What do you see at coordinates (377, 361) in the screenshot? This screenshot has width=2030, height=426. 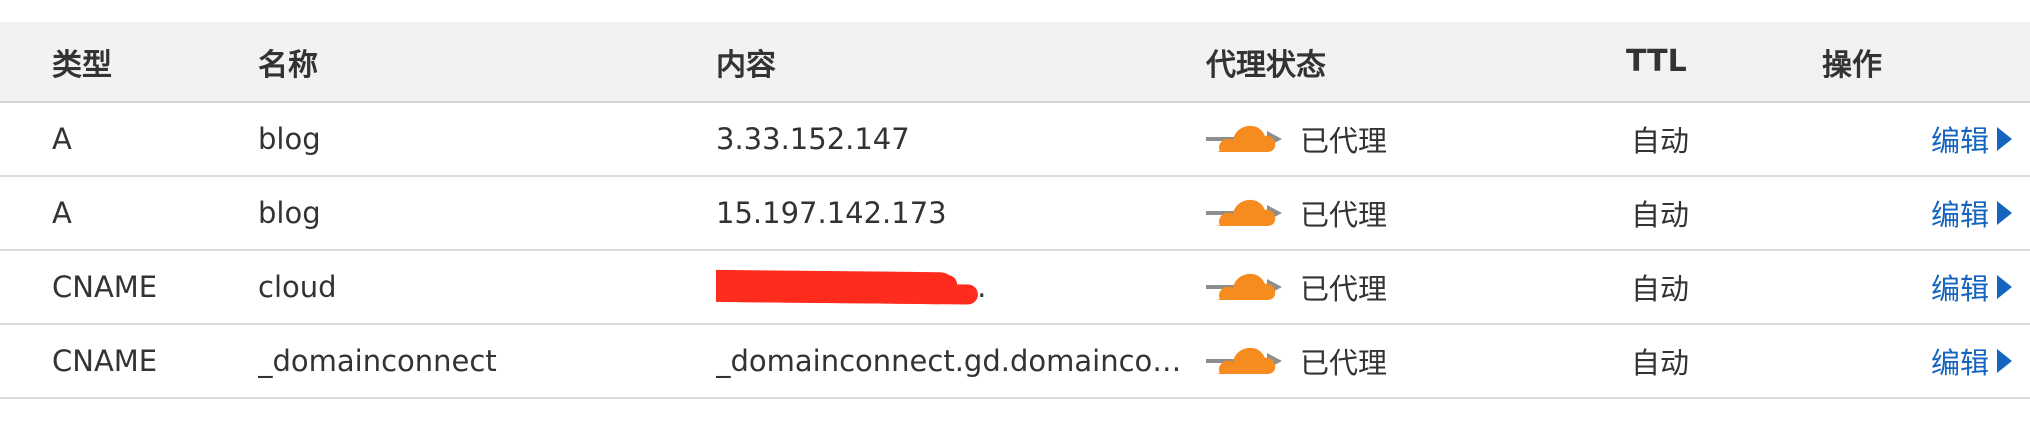 I see `record-name: _domainconnect` at bounding box center [377, 361].